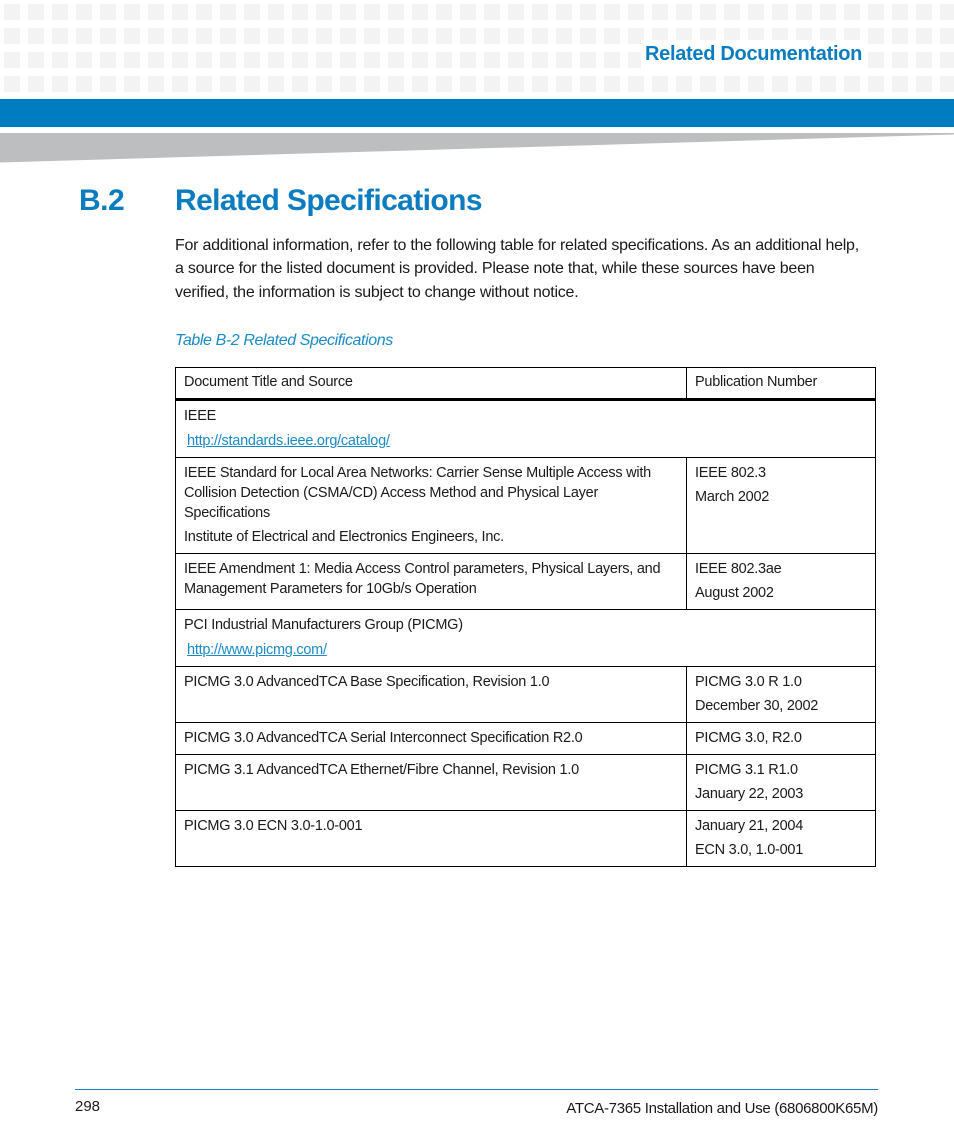 The height and width of the screenshot is (1145, 954). What do you see at coordinates (730, 473) in the screenshot?
I see `publication-number: IEEE 802.3` at bounding box center [730, 473].